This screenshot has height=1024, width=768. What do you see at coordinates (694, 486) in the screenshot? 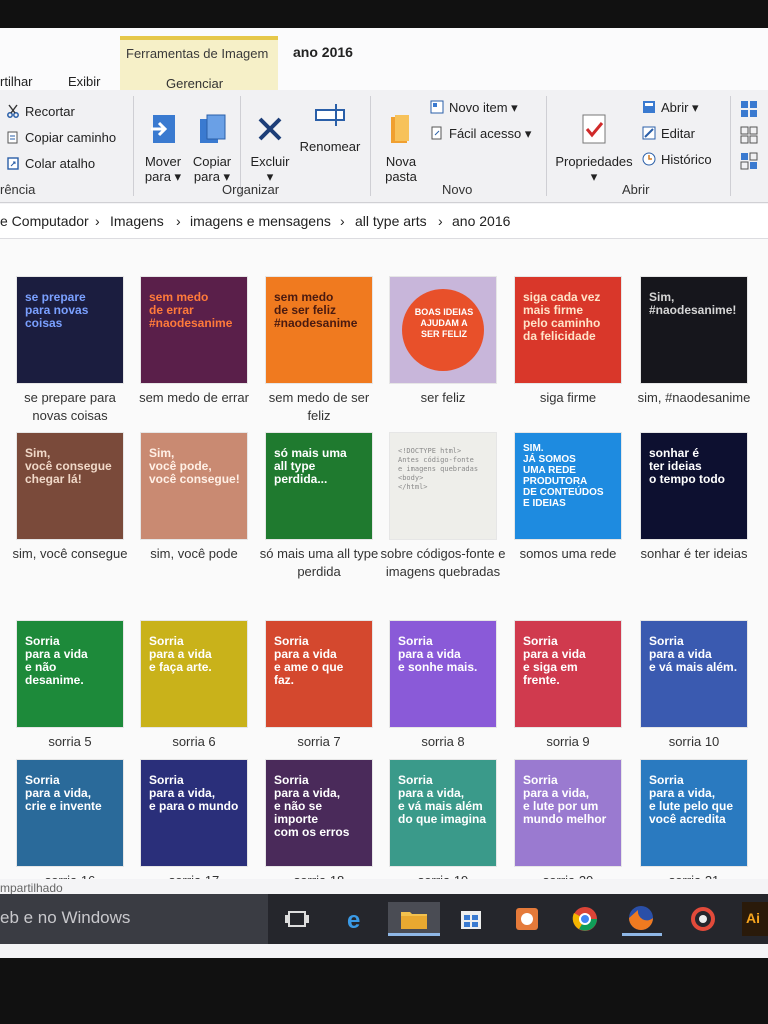
I see `file-thumbnail: sonhar é ter ideias o tempo todo` at bounding box center [694, 486].